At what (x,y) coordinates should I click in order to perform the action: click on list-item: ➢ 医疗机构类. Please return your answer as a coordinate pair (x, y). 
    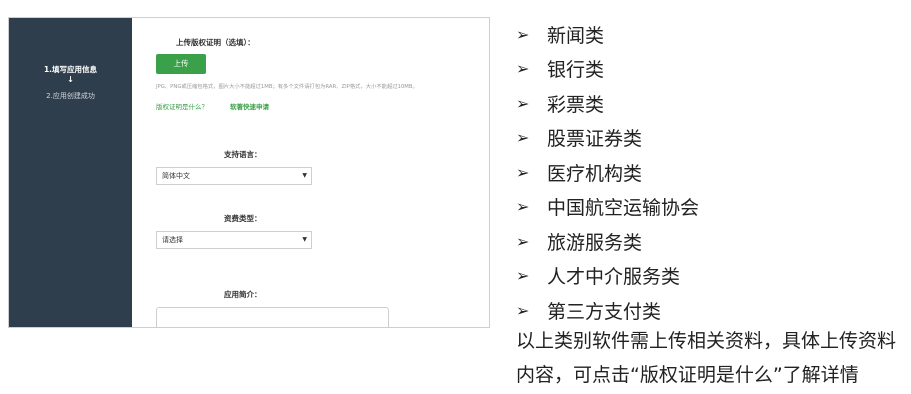
    Looking at the image, I should click on (607, 172).